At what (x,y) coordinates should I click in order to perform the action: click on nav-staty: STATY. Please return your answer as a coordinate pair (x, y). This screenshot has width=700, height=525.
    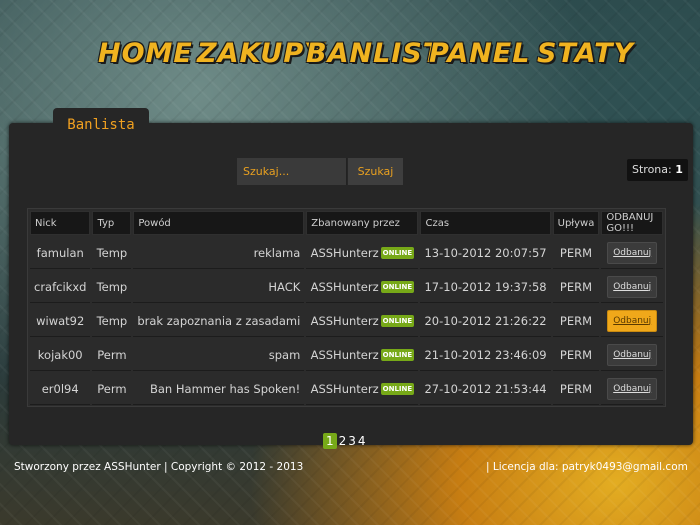
    Looking at the image, I should click on (585, 53).